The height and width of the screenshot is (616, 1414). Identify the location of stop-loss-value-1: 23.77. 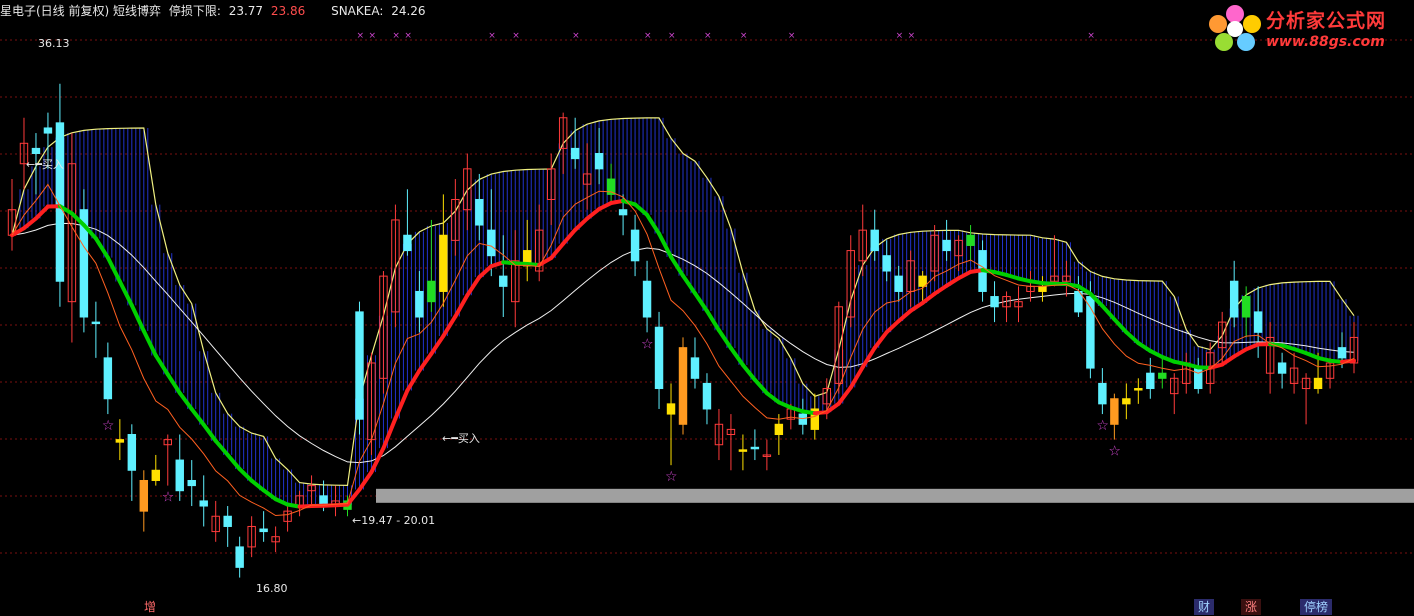
(246, 11).